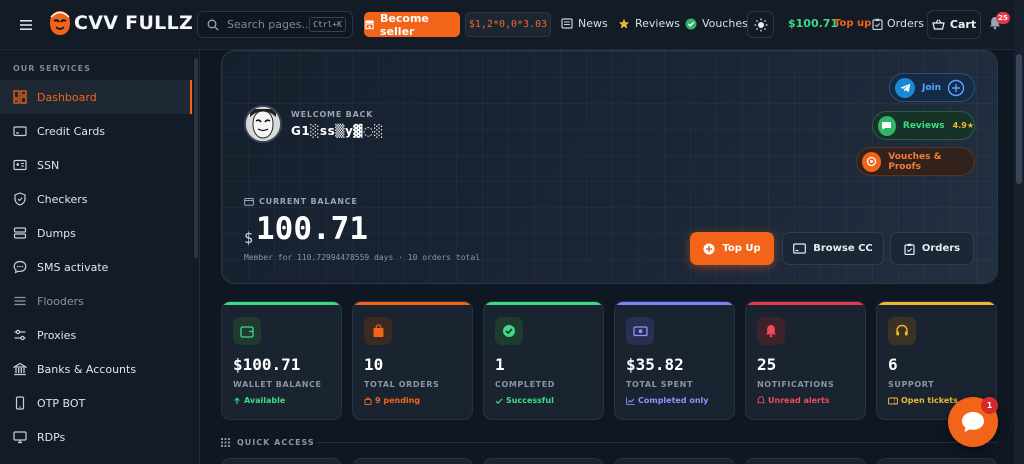 The height and width of the screenshot is (464, 1024). I want to click on logo: CVV FULLZ, so click(120, 23).